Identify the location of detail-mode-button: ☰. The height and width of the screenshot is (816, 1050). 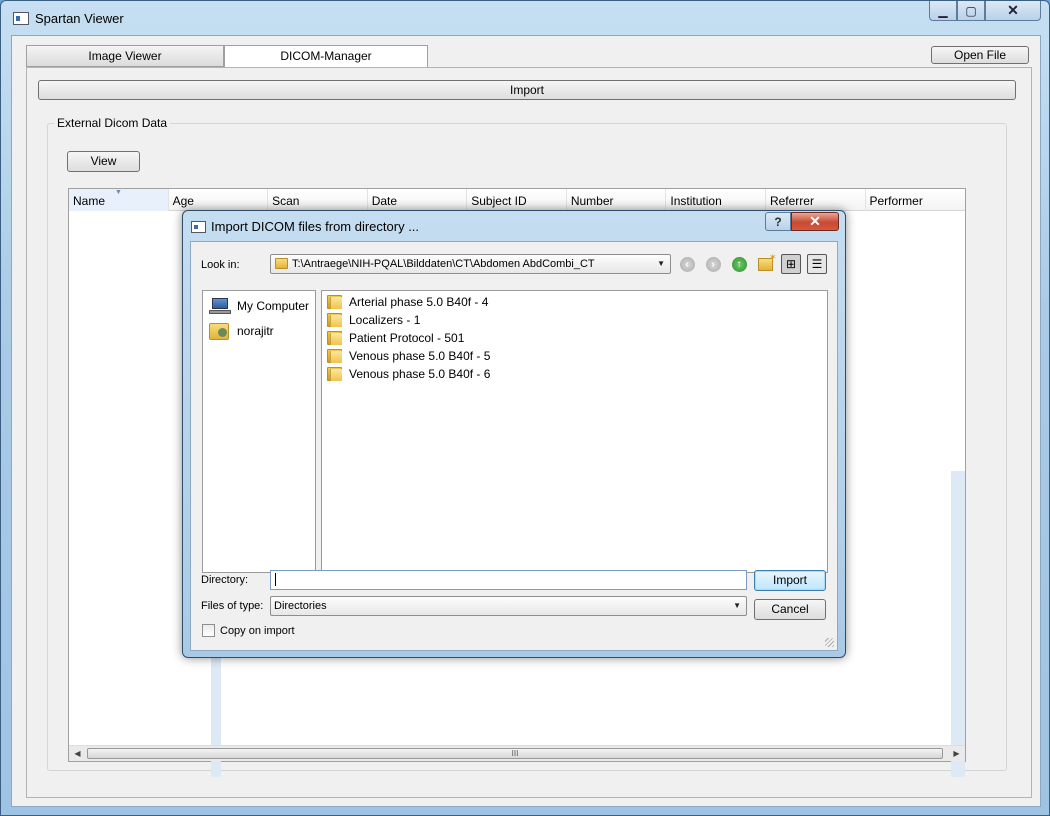
(817, 264).